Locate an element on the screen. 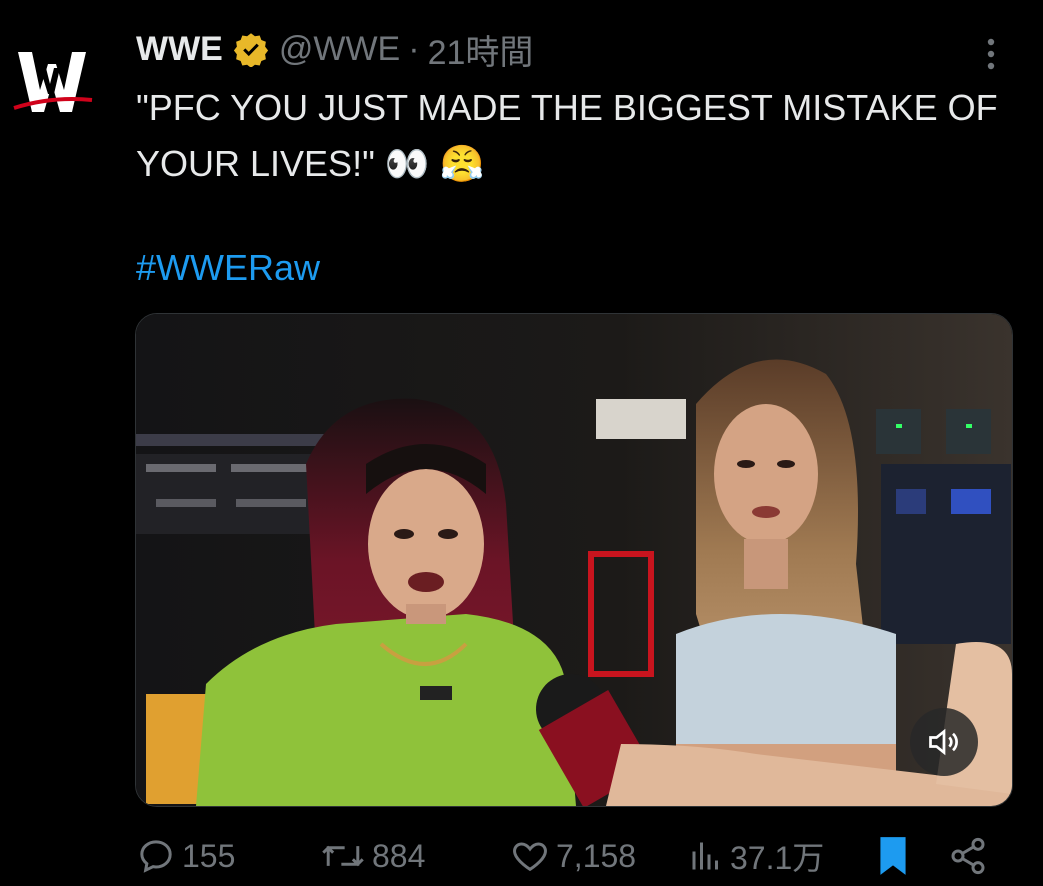 Image resolution: width=1043 pixels, height=886 pixels. bookmark-button is located at coordinates (896, 856).